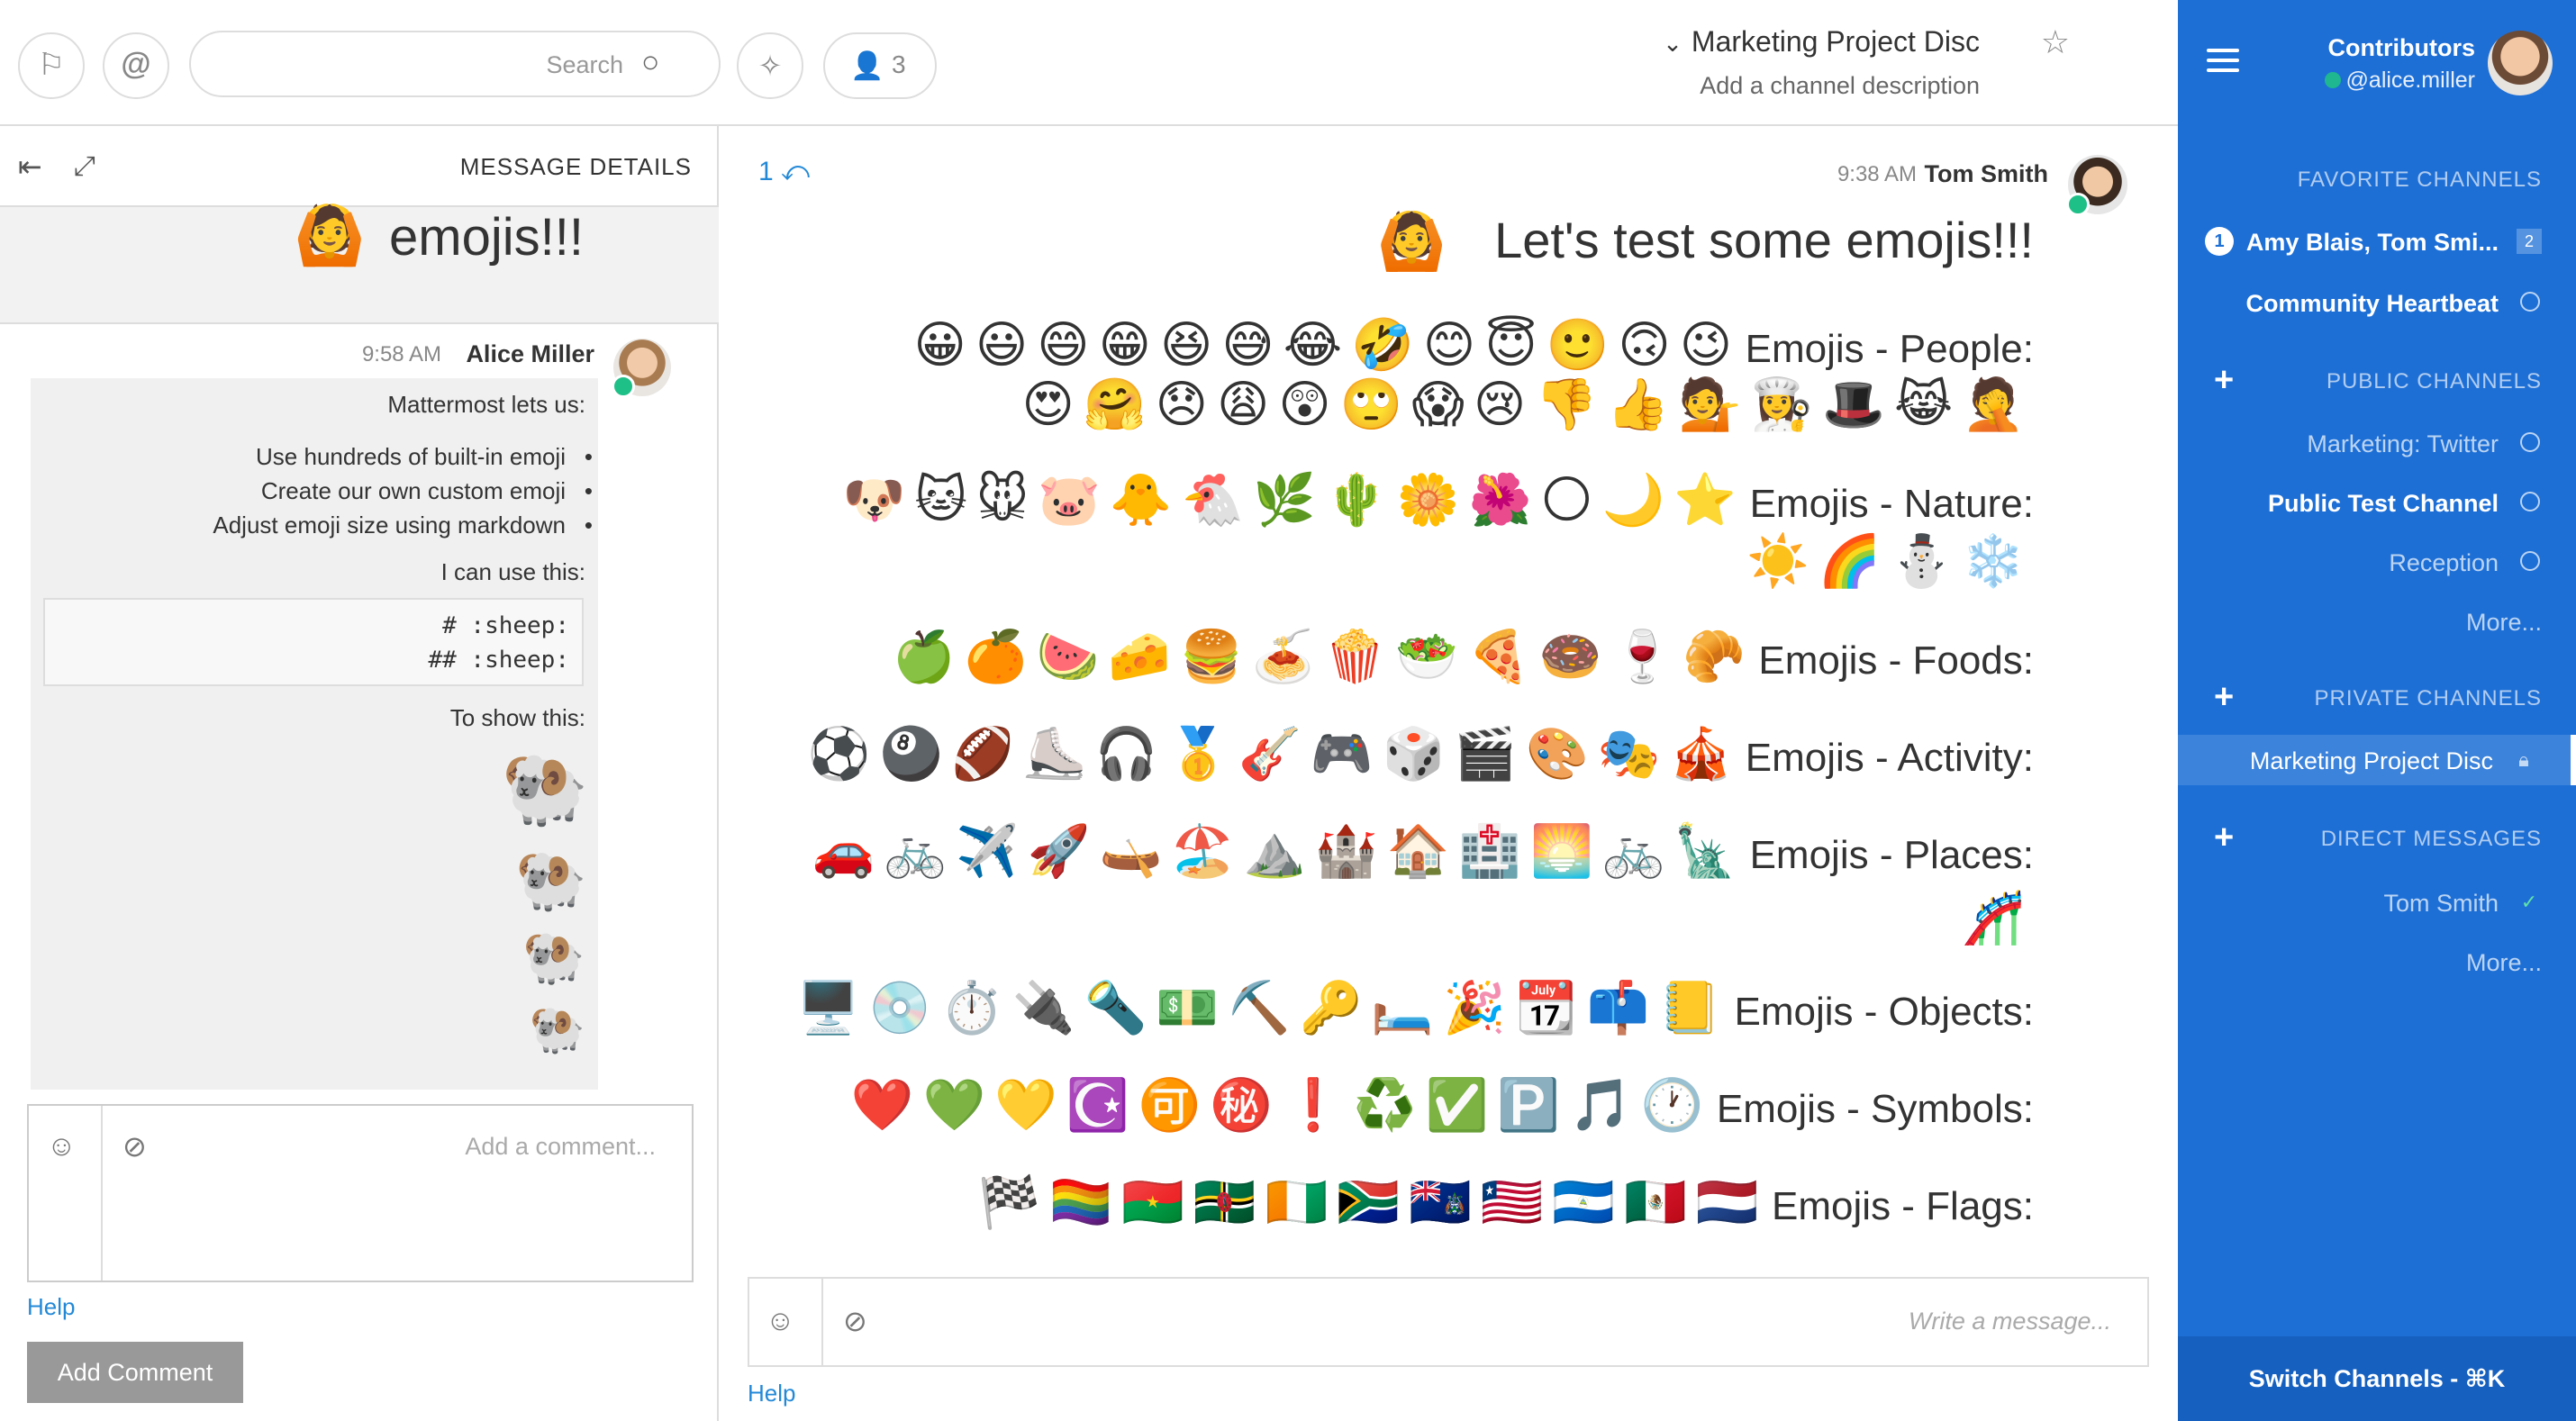  What do you see at coordinates (1764, 240) in the screenshot?
I see `post-title: Let's test some emojis!!!` at bounding box center [1764, 240].